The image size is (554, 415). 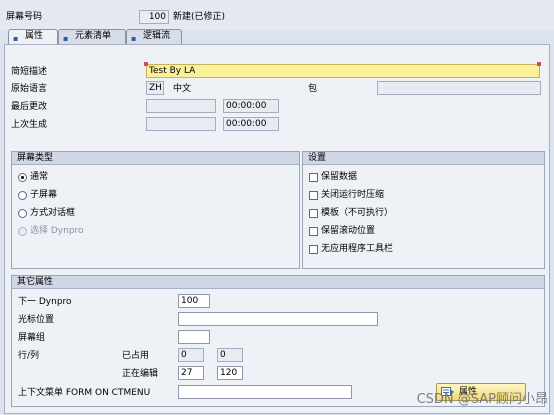 I want to click on occupied-label: 已占用, so click(x=136, y=356).